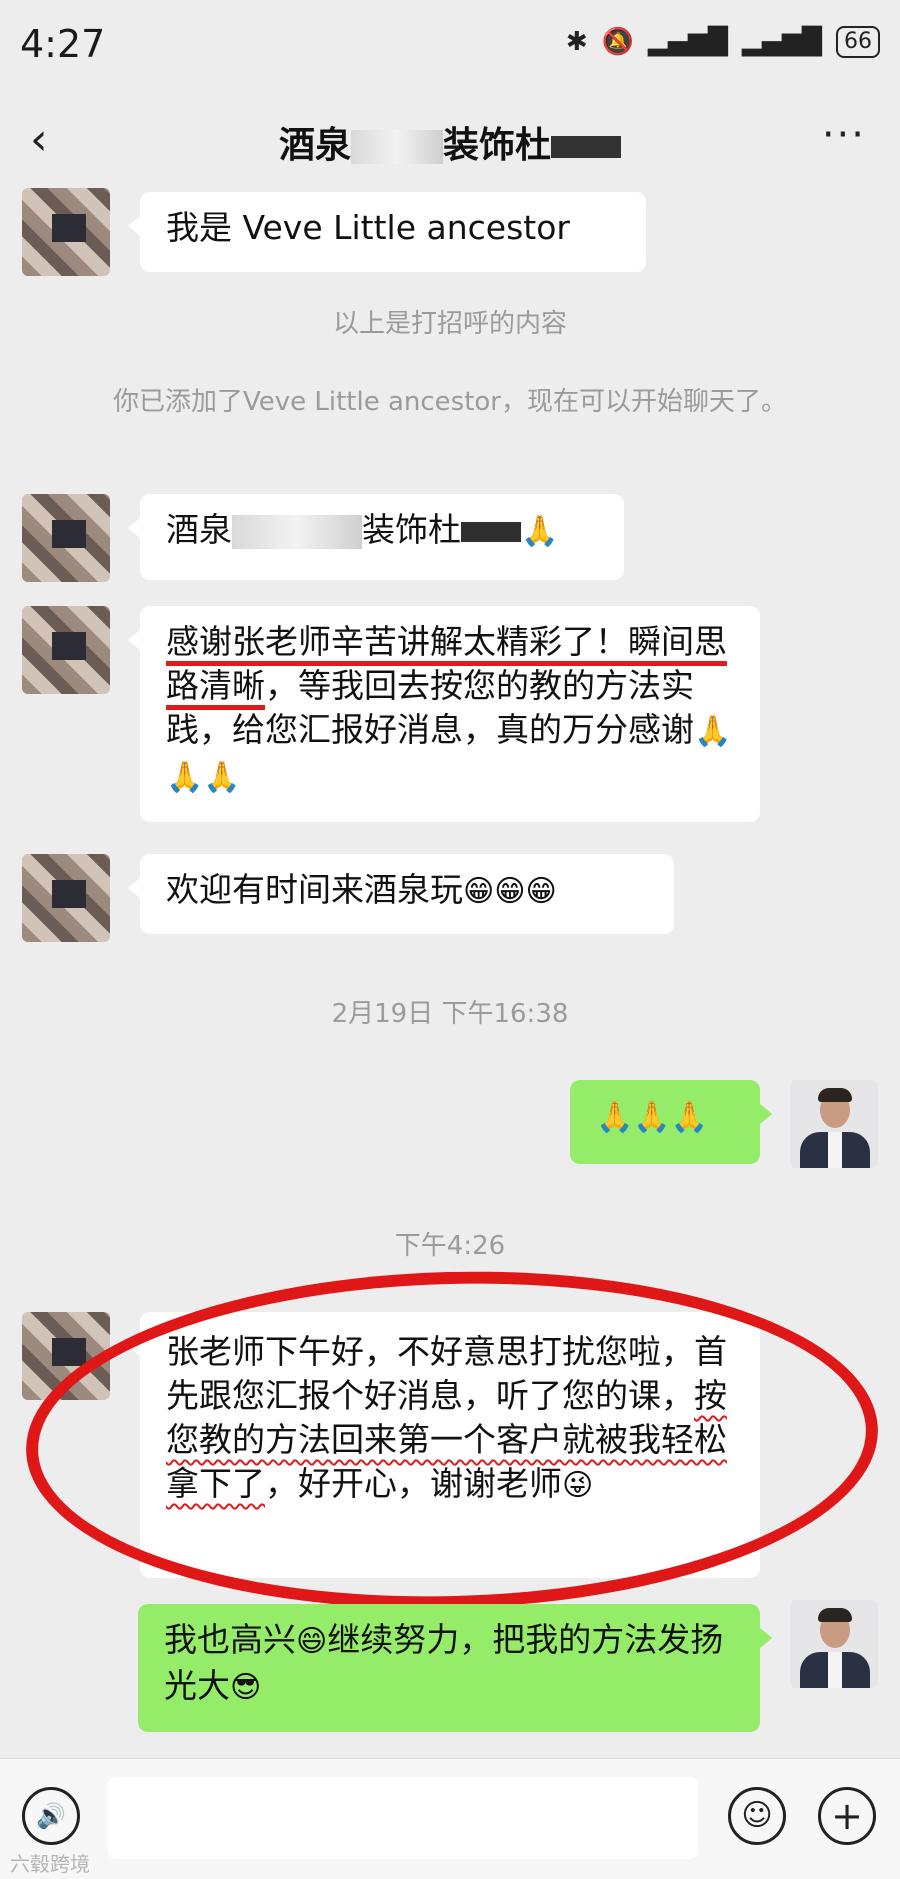 This screenshot has width=900, height=1879. I want to click on timestamp: 2月19日 下午16:38, so click(450, 1014).